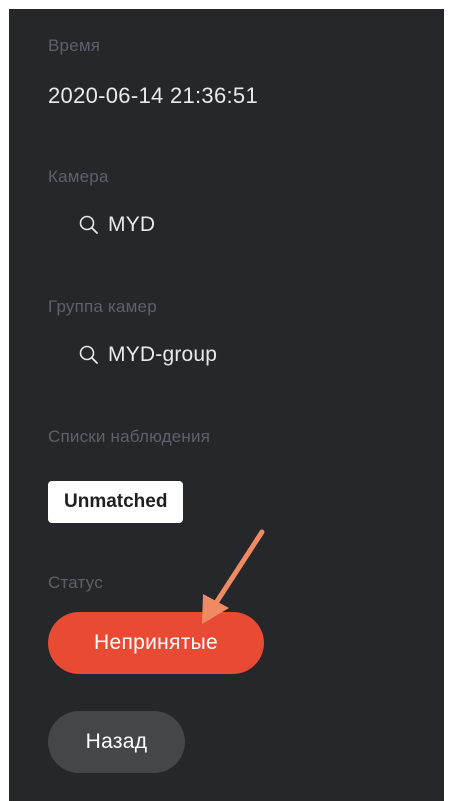  I want to click on camera-link: MYD, so click(116, 225).